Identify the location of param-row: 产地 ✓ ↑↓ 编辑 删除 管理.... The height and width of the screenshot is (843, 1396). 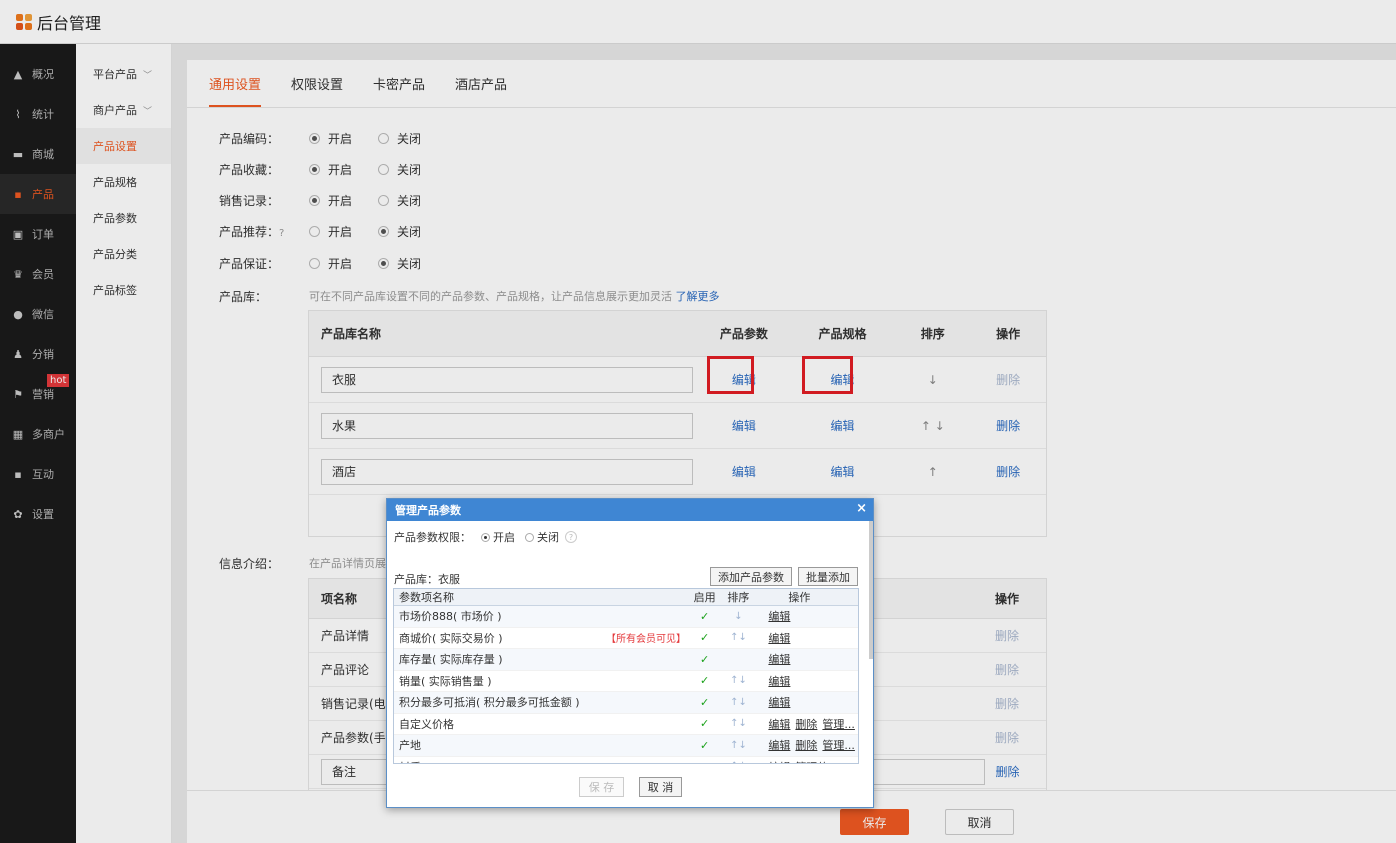
(626, 746).